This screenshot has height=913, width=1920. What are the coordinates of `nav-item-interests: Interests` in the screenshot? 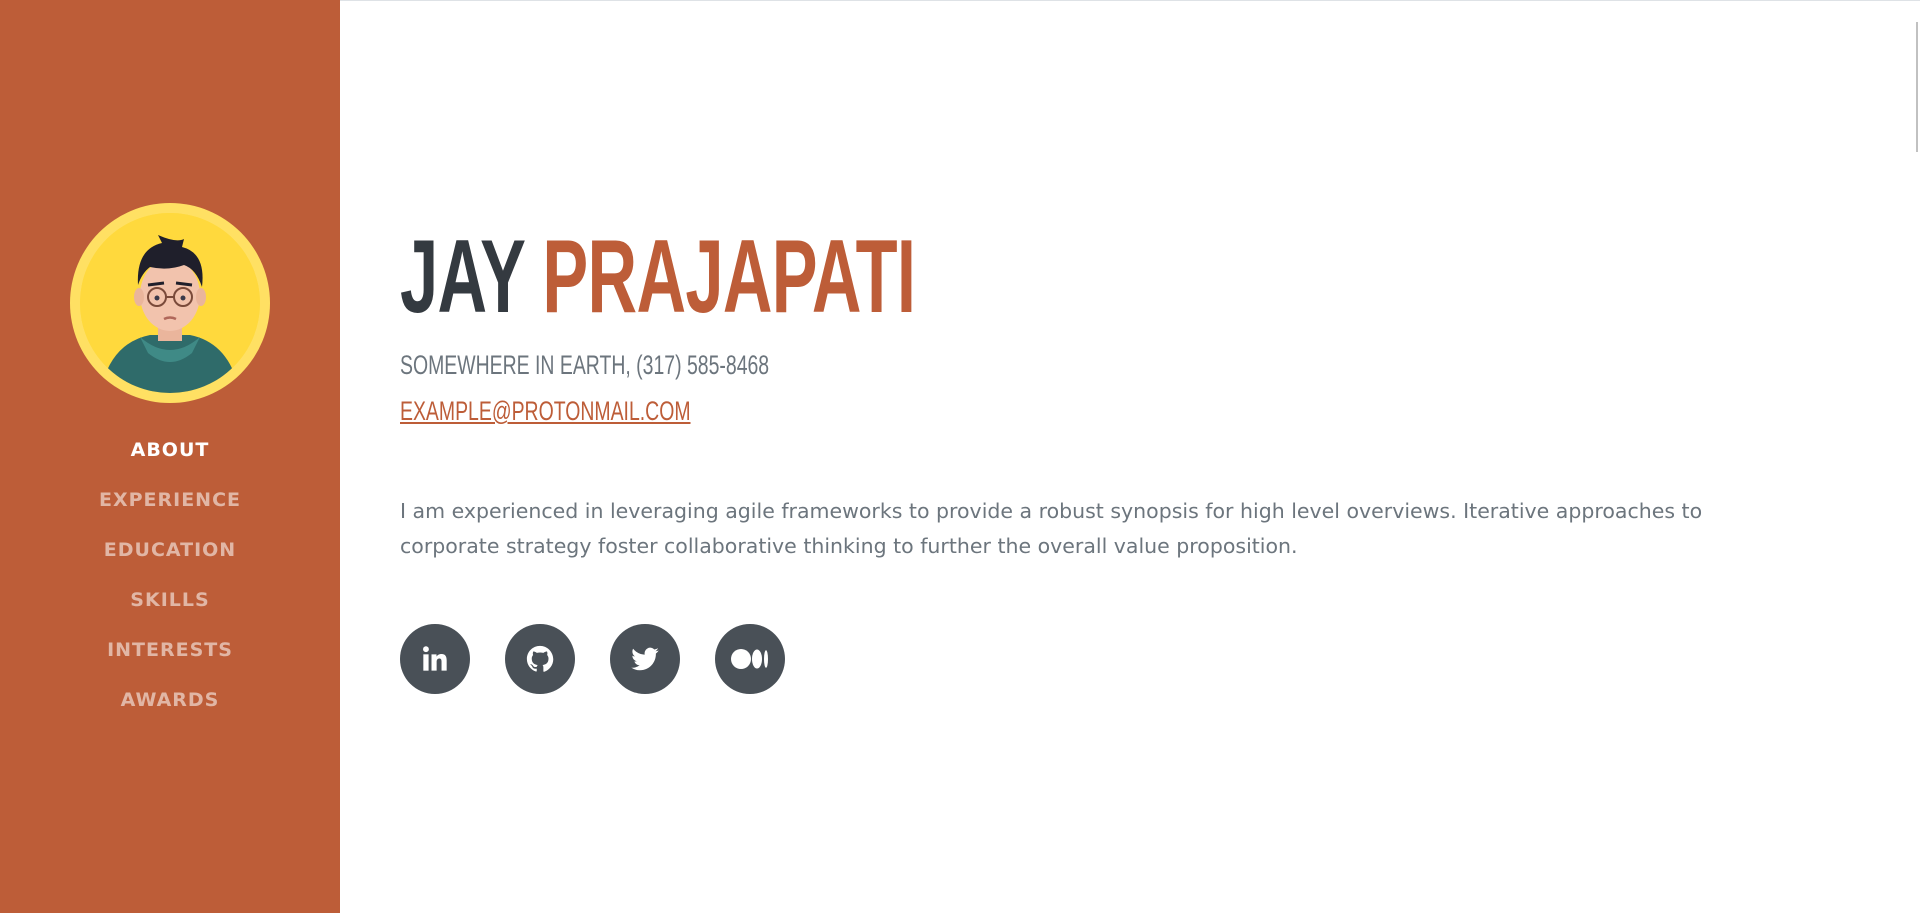 It's located at (170, 650).